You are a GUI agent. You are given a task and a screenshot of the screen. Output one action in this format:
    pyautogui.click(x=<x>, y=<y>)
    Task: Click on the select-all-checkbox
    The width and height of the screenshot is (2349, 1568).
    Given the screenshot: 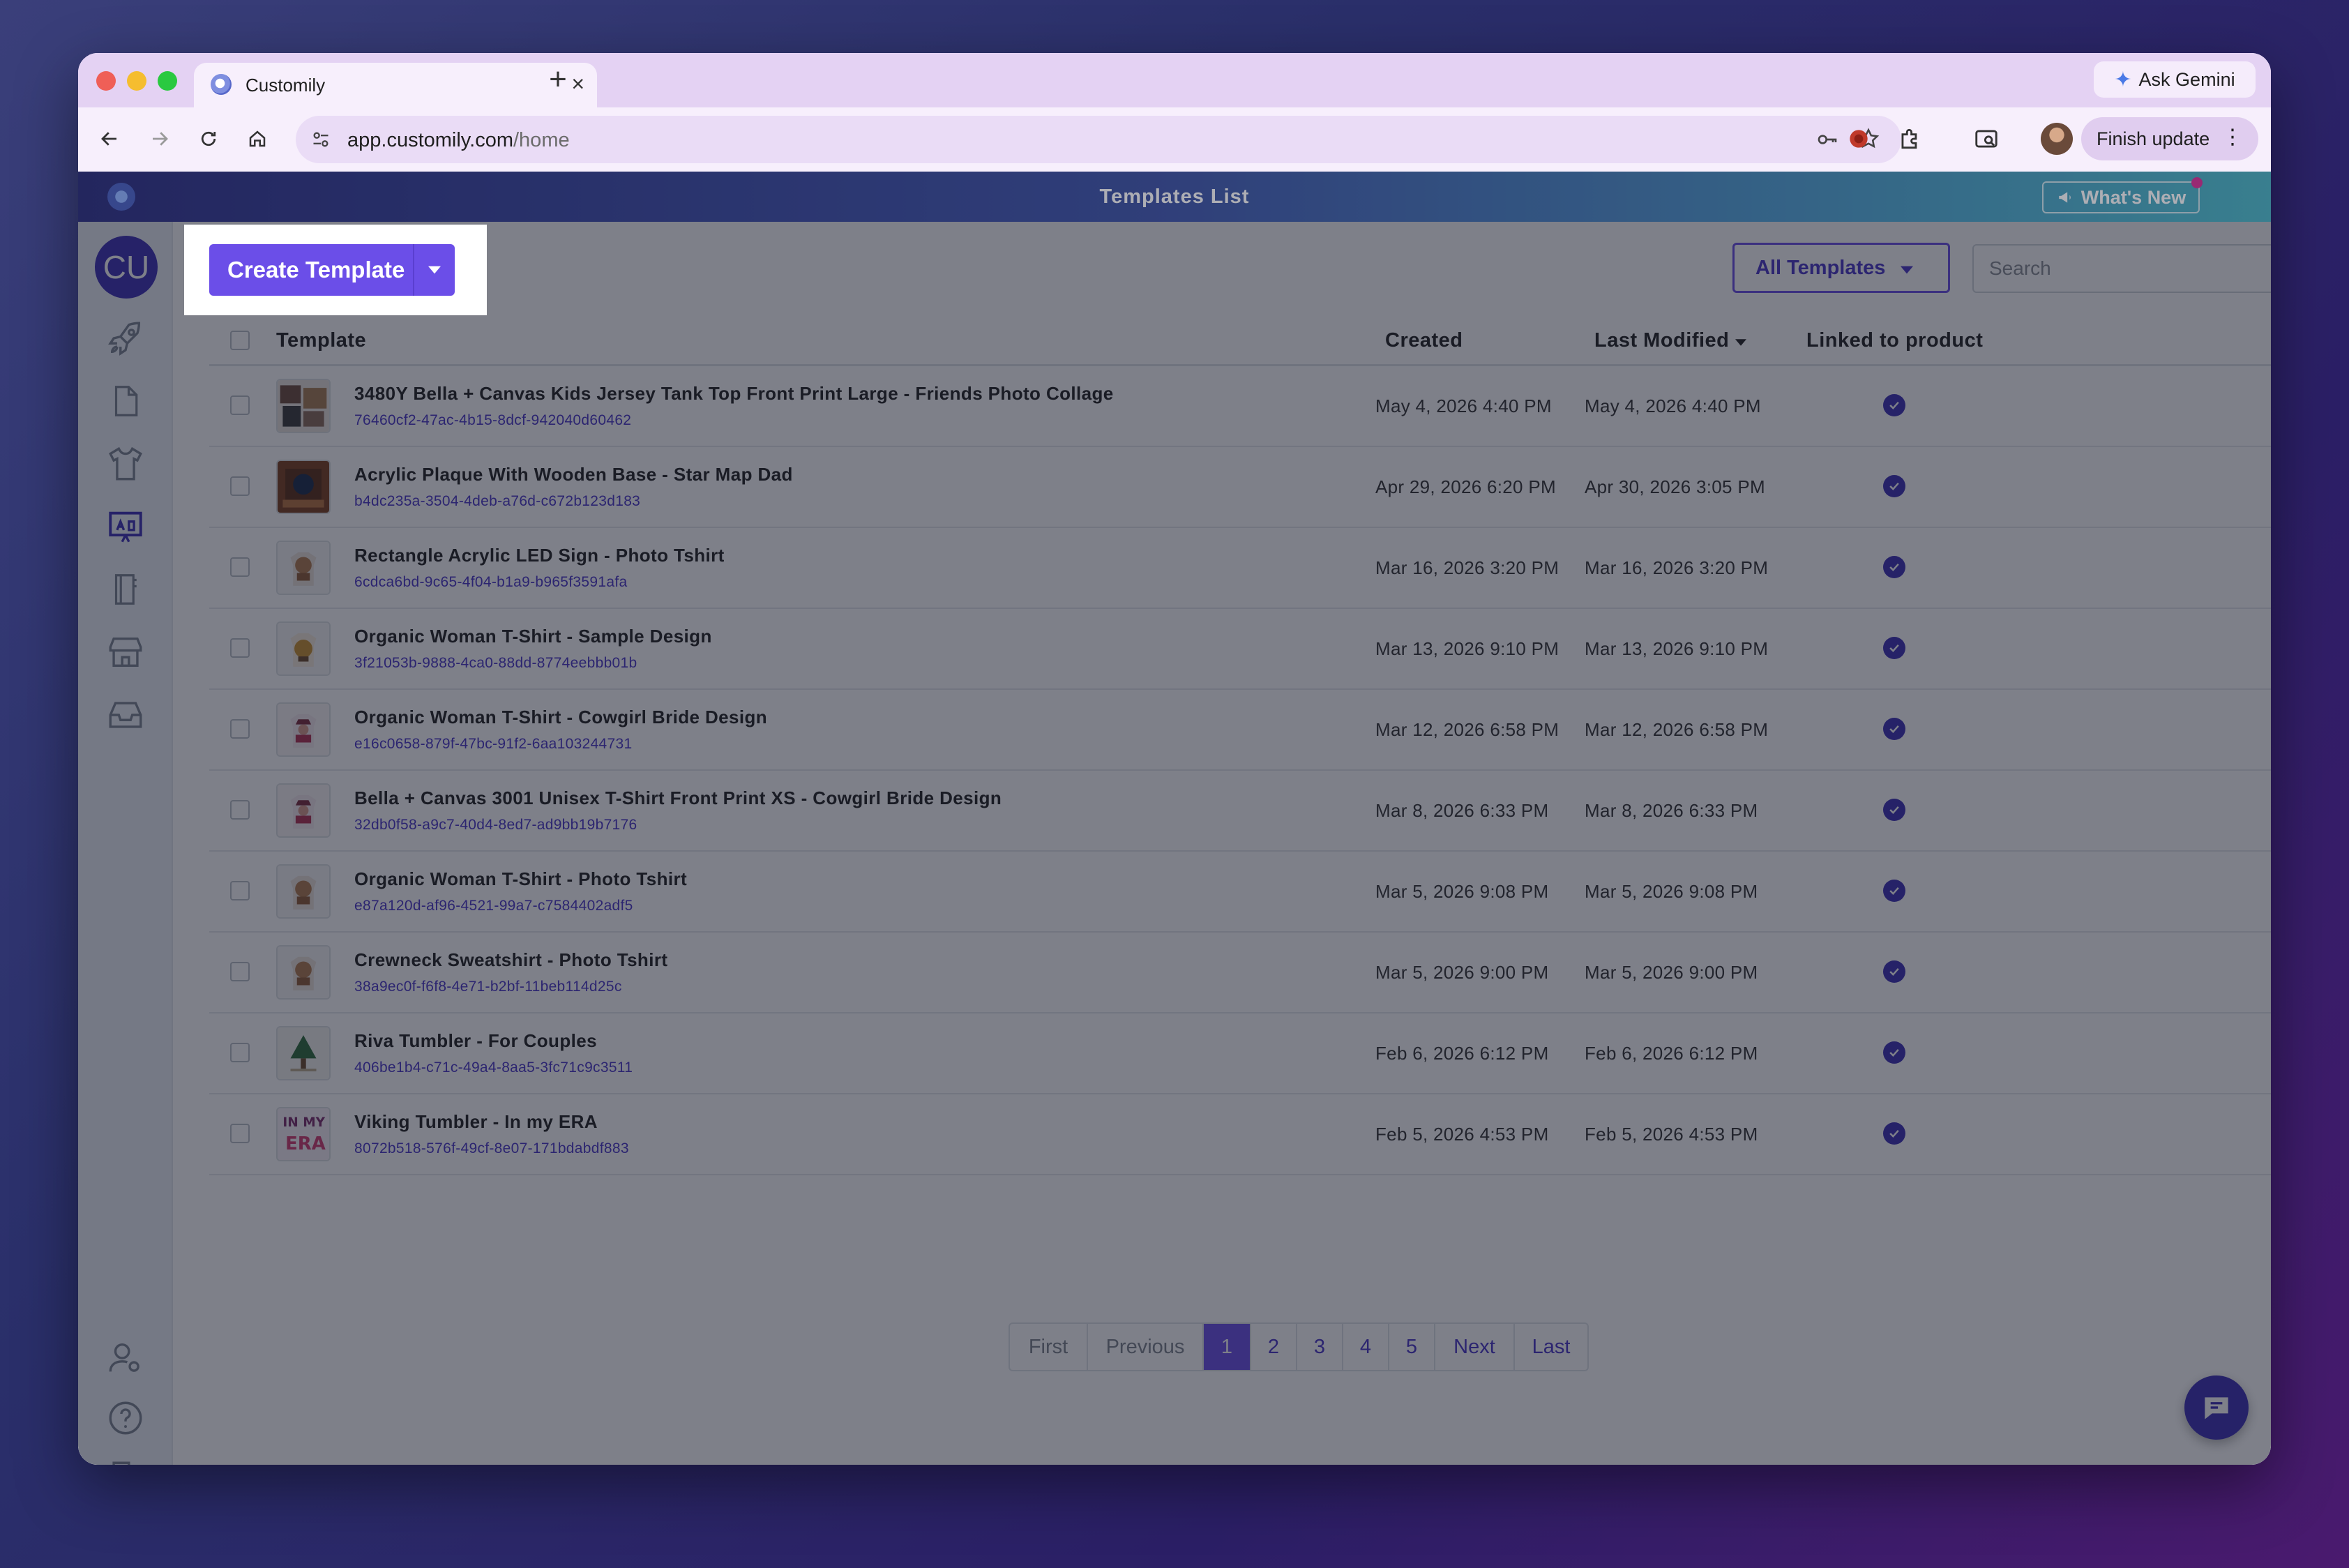 What is the action you would take?
    pyautogui.click(x=240, y=340)
    